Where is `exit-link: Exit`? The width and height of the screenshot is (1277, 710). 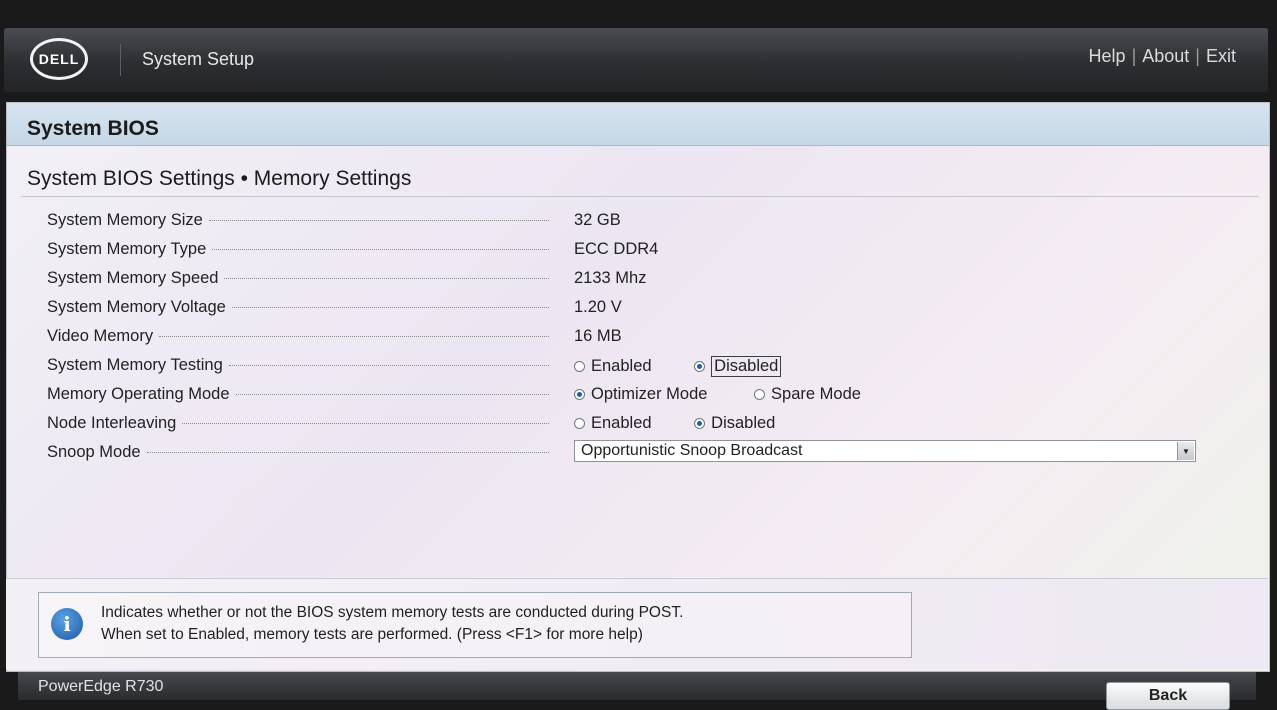
exit-link: Exit is located at coordinates (1221, 56).